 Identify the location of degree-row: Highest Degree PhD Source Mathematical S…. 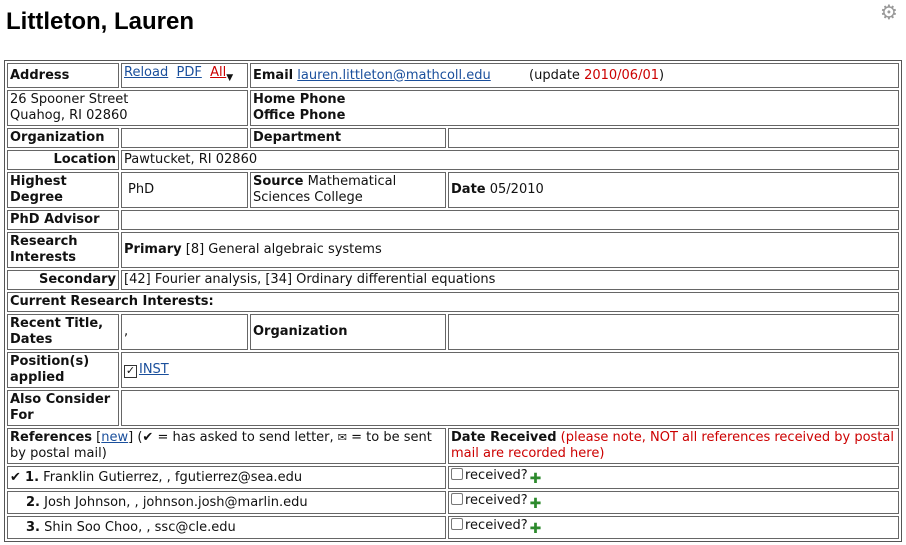
(453, 190).